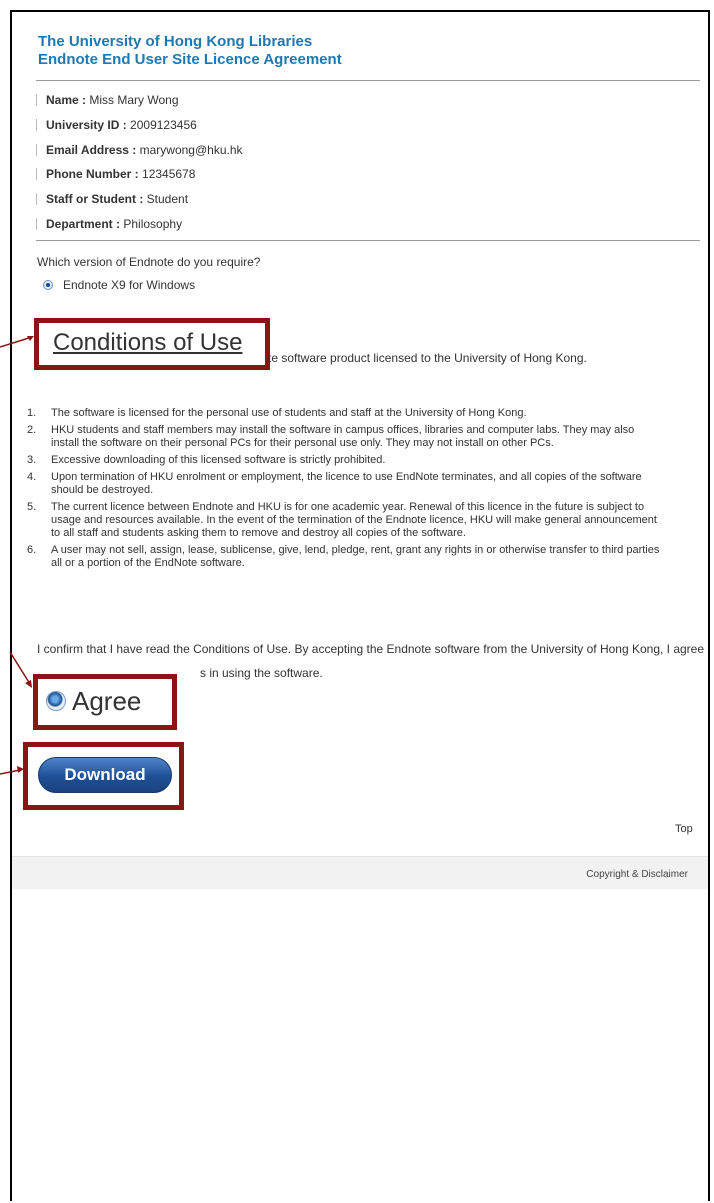 This screenshot has height=1203, width=714. I want to click on copyright-disclaimer-link: Copyright & Disclaimer, so click(637, 874).